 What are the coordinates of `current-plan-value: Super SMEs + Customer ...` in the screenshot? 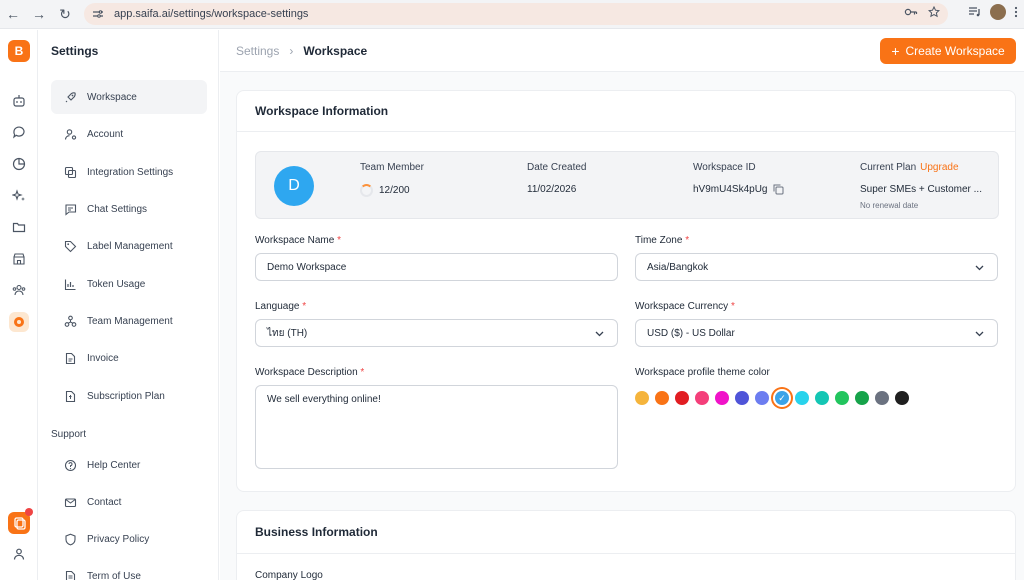 It's located at (921, 189).